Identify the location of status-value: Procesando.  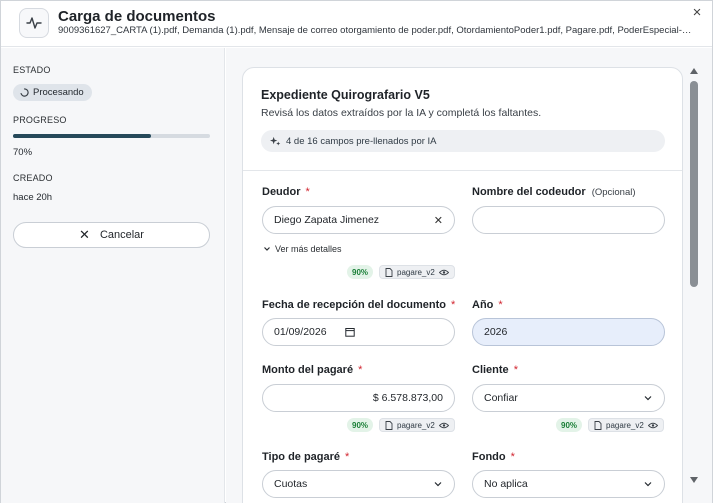
(58, 92).